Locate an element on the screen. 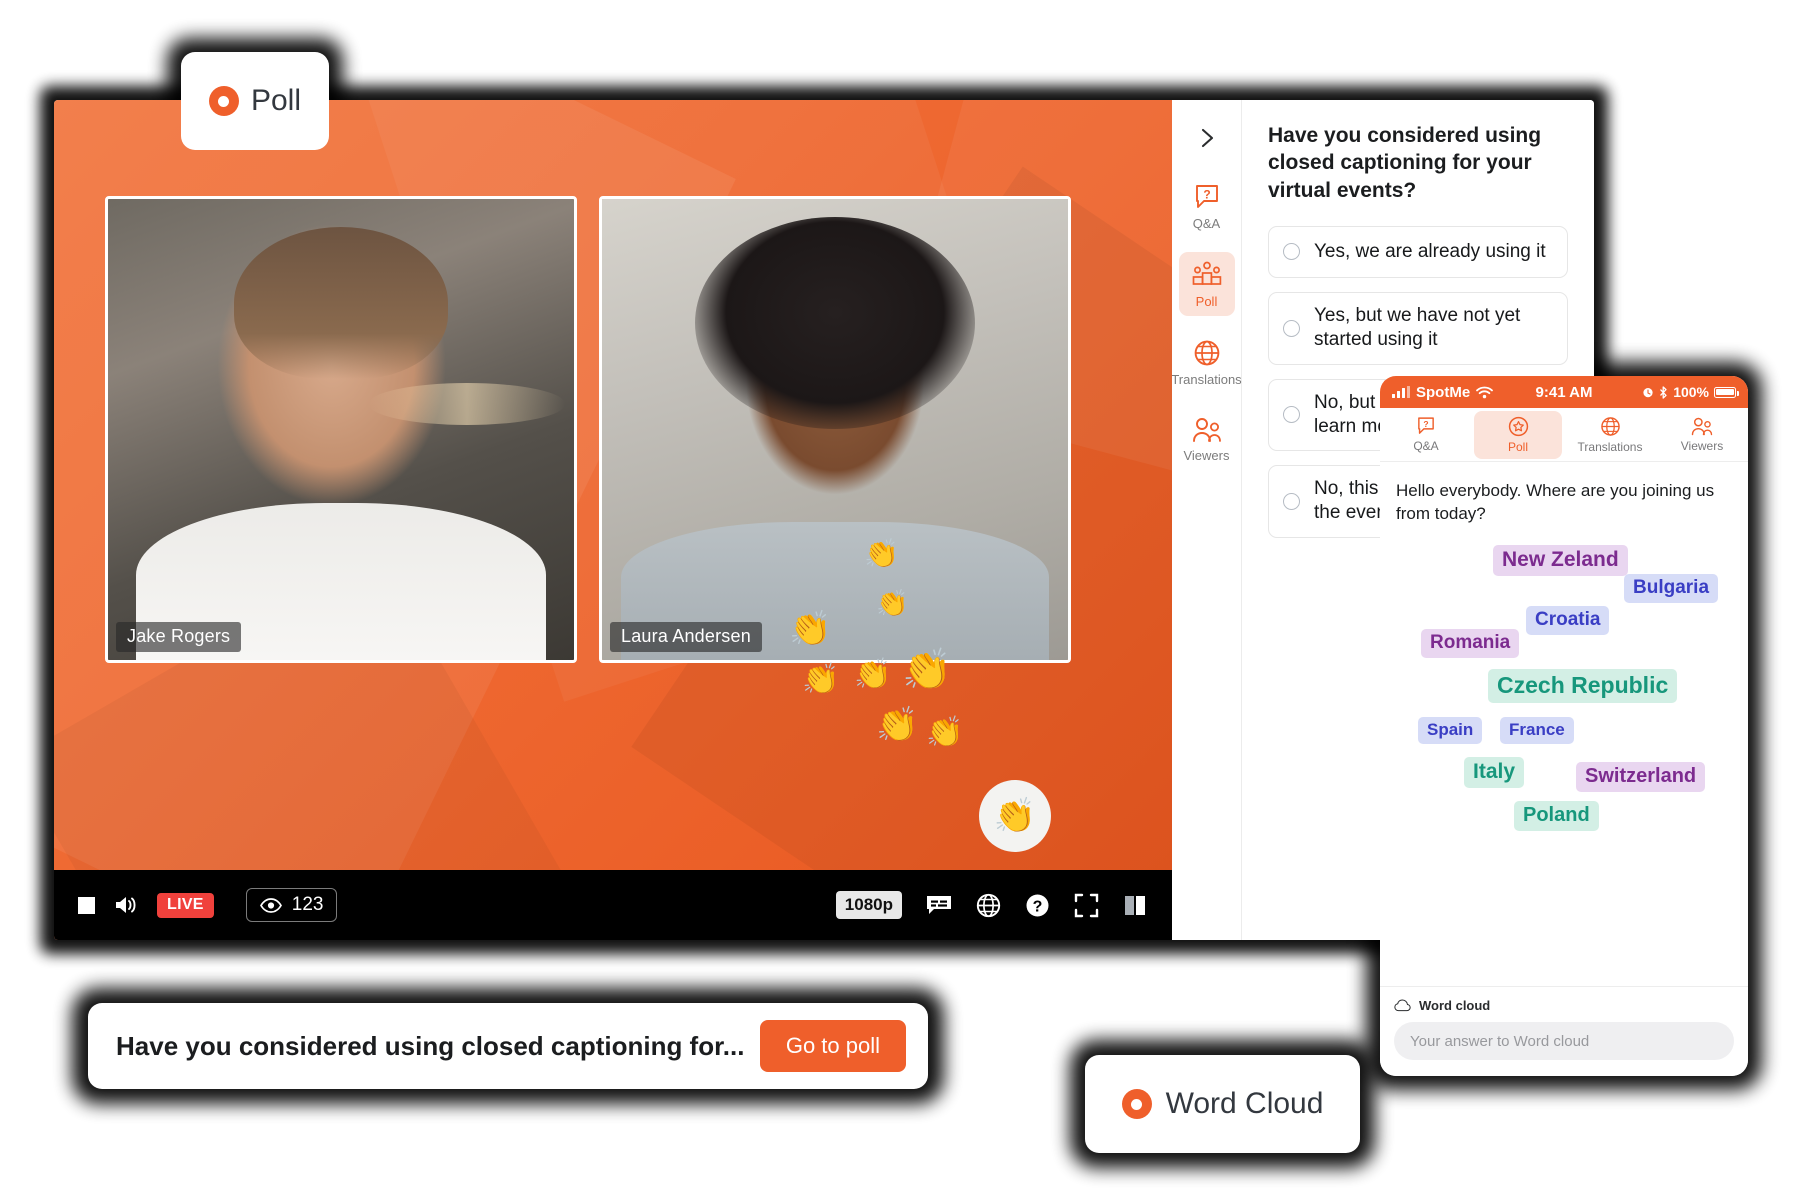  tab-label: Viewers is located at coordinates (1702, 445).